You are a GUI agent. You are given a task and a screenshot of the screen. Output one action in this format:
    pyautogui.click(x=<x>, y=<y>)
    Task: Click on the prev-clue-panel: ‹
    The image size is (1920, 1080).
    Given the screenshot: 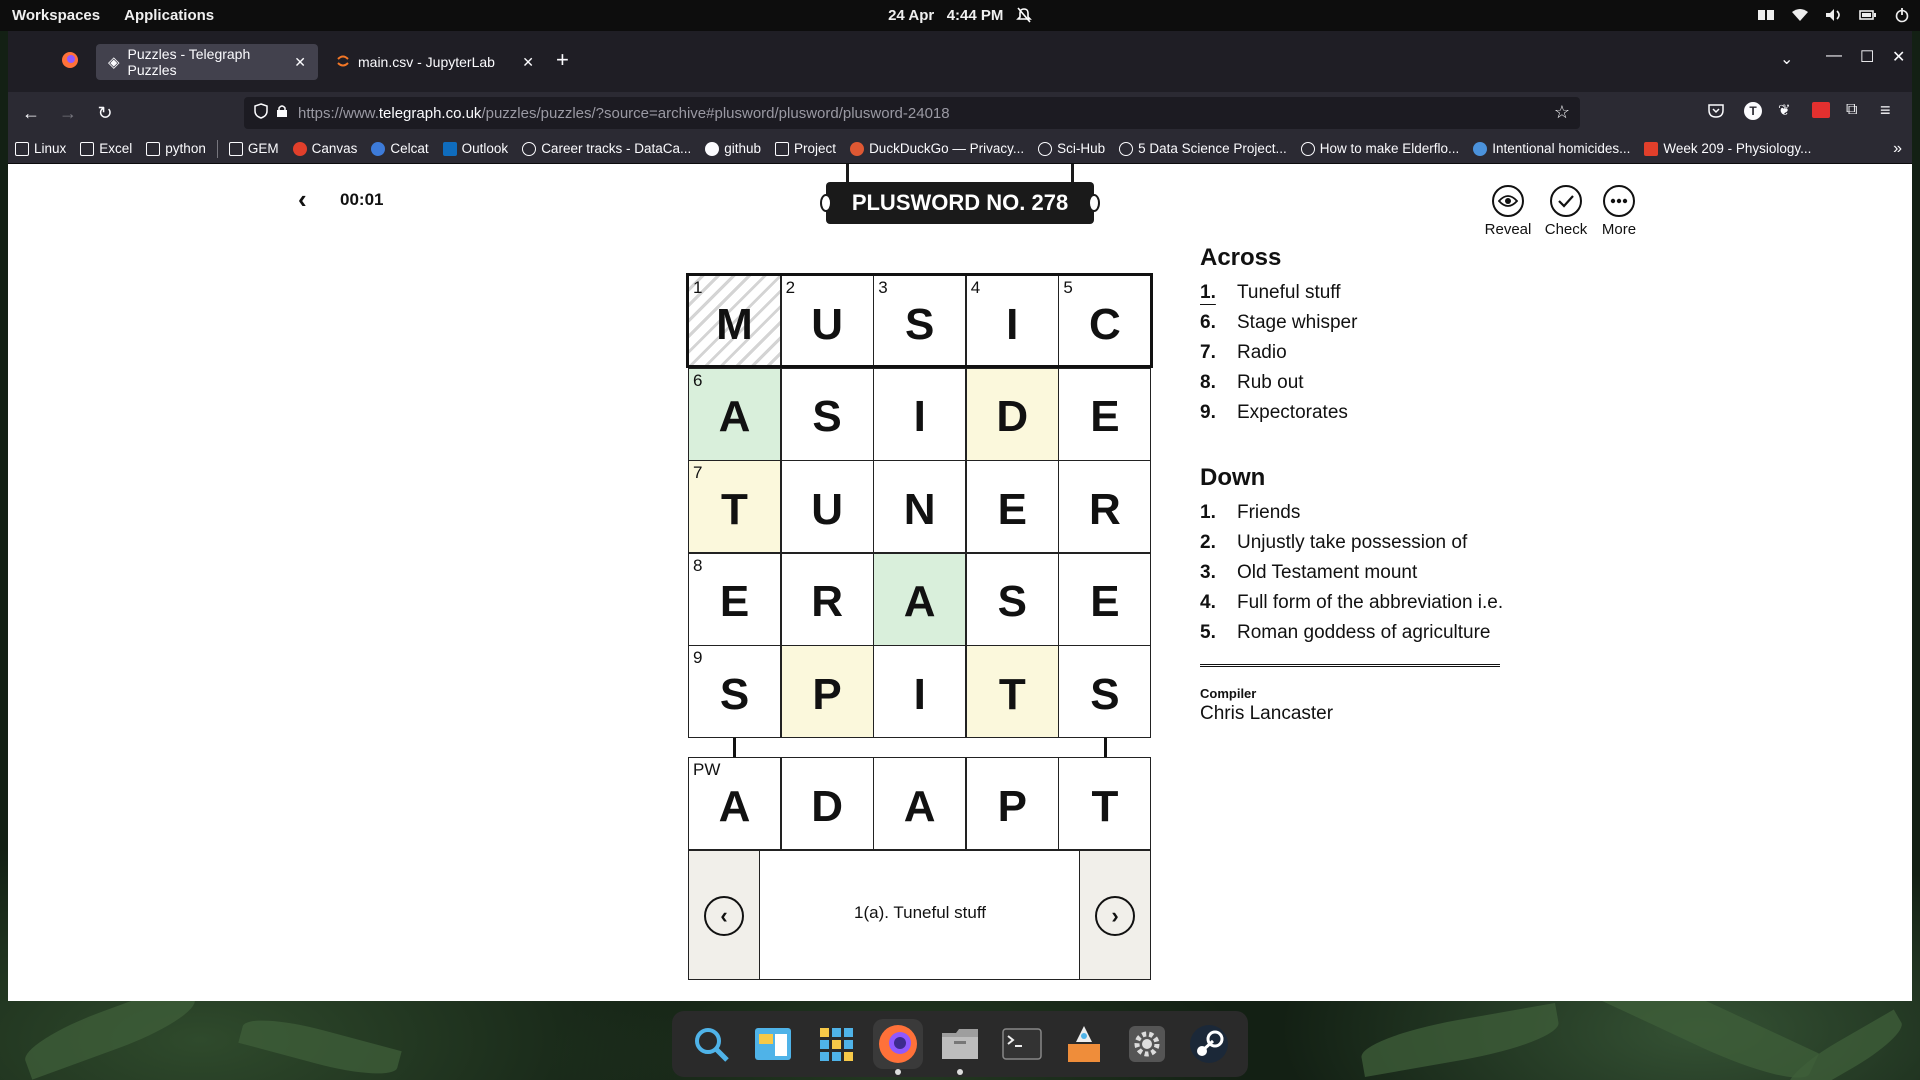 What is the action you would take?
    pyautogui.click(x=724, y=915)
    